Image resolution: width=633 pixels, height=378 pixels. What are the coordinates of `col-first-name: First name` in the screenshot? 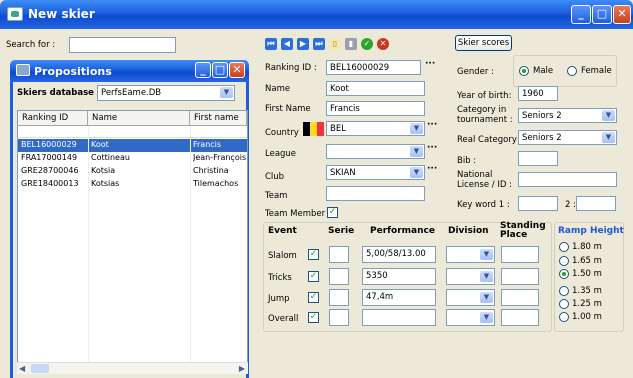 It's located at (218, 118).